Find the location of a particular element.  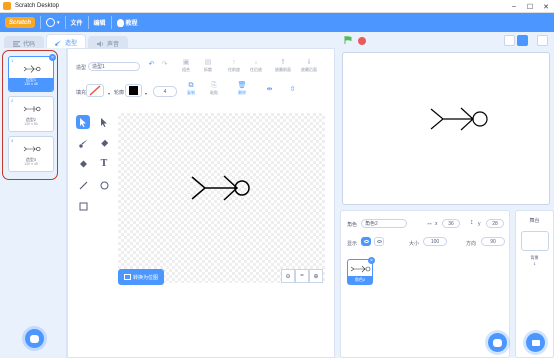

paint-bucket-icon is located at coordinates (83, 163).